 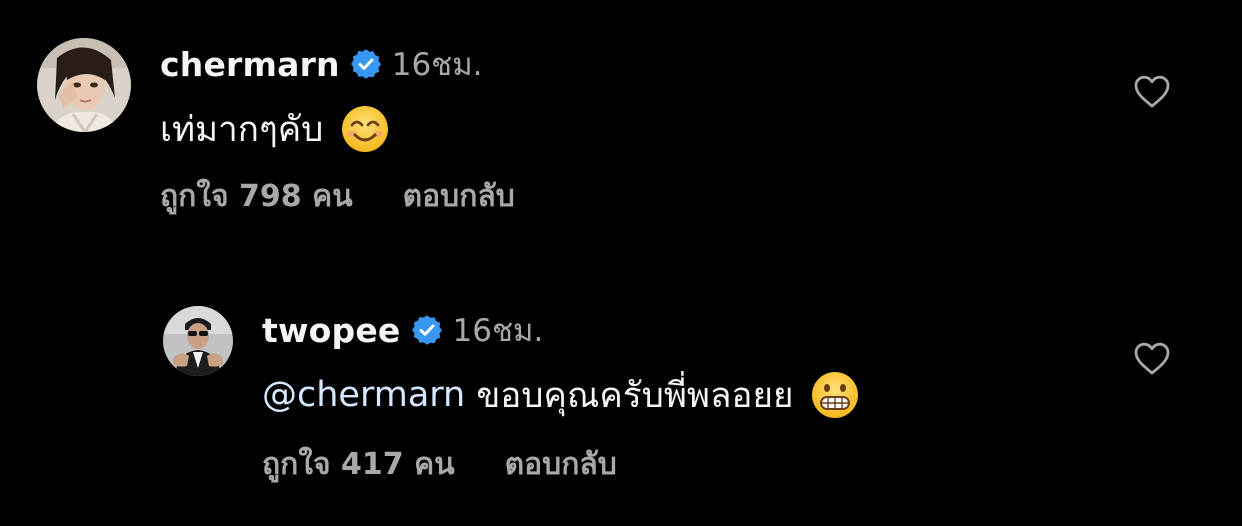 What do you see at coordinates (256, 196) in the screenshot?
I see `like-count: ถูกใจ 798 คน` at bounding box center [256, 196].